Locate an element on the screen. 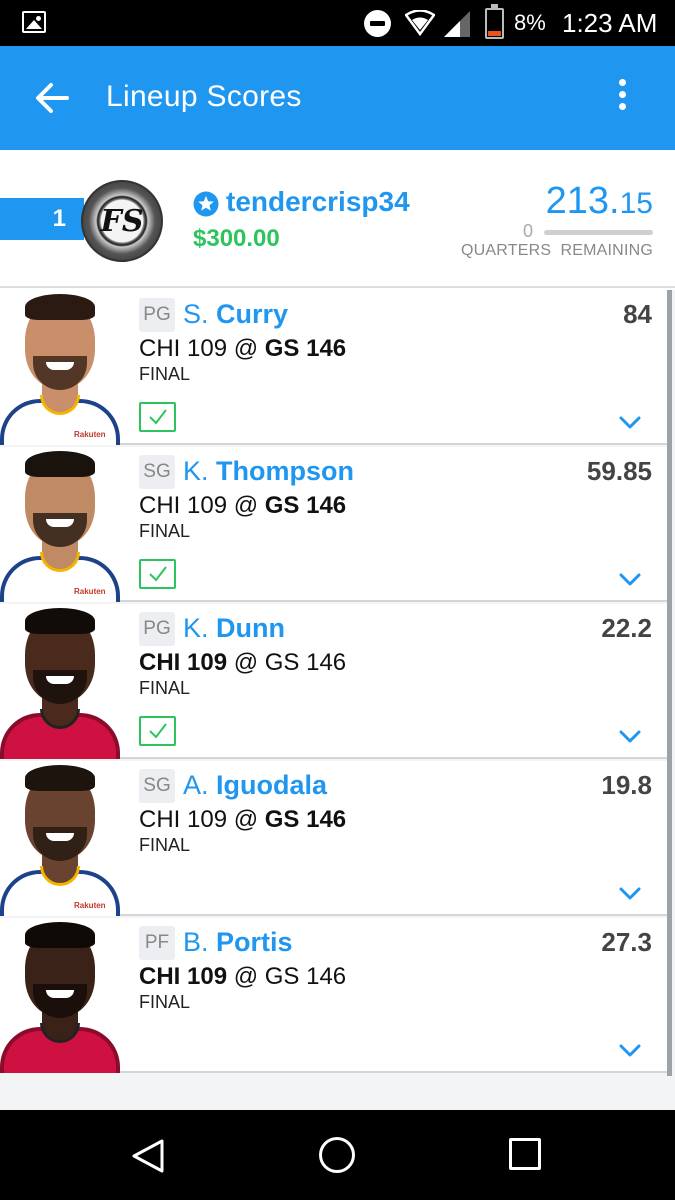 The width and height of the screenshot is (675, 1200). player-name: K. Thompson is located at coordinates (268, 471).